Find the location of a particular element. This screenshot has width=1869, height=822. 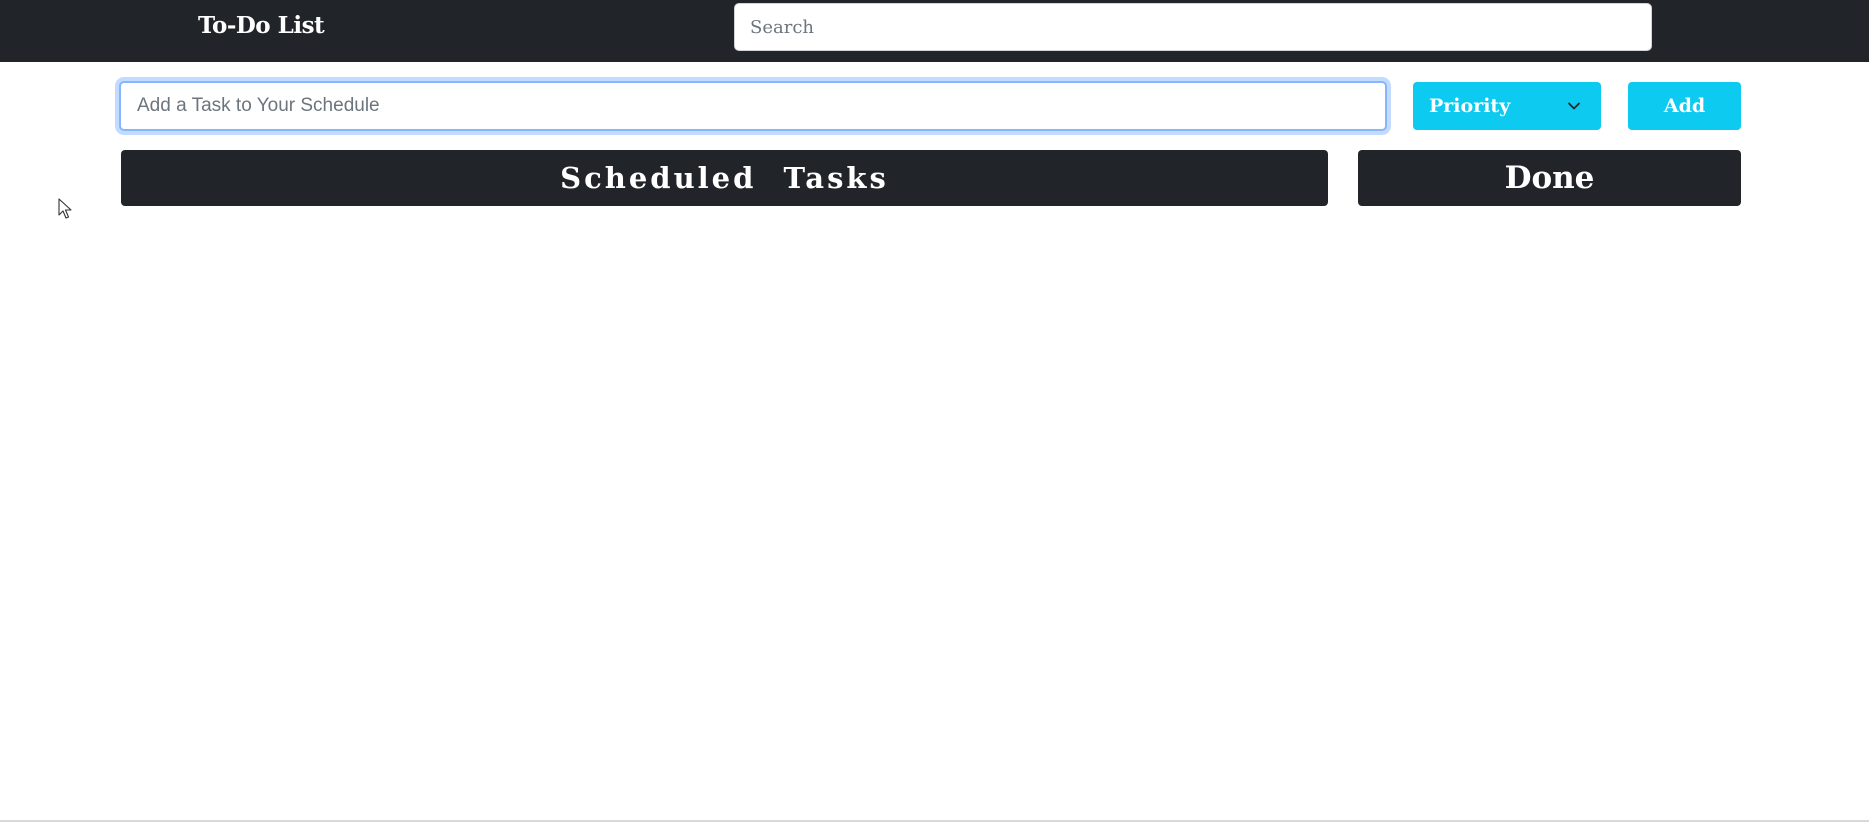

brand-title: To-Do List is located at coordinates (261, 26).